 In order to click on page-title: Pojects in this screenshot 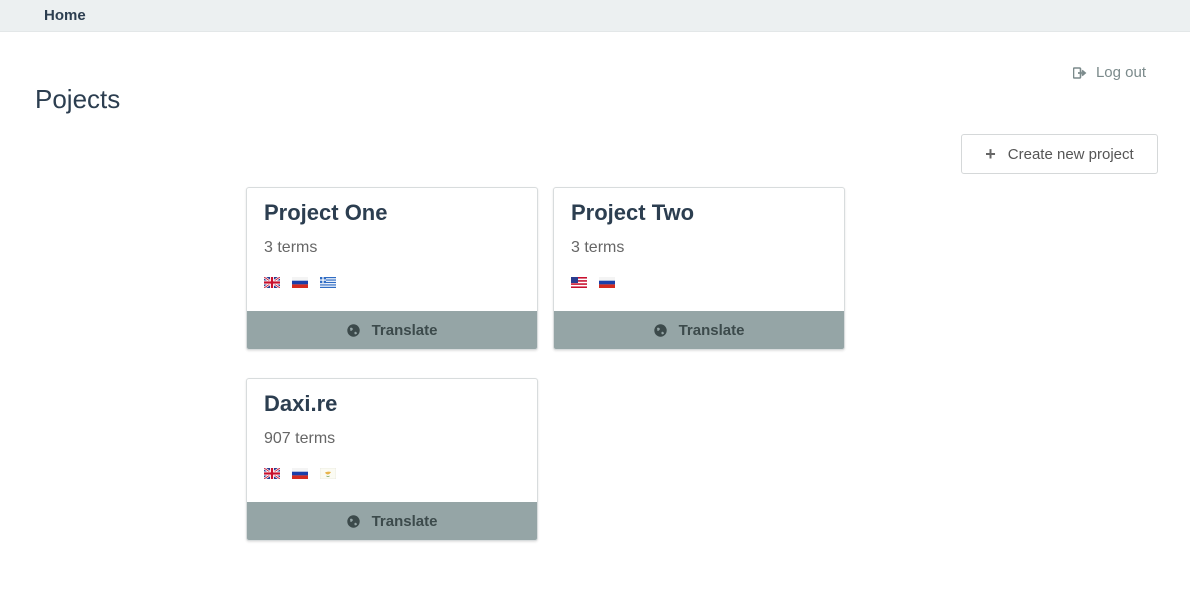, I will do `click(78, 99)`.